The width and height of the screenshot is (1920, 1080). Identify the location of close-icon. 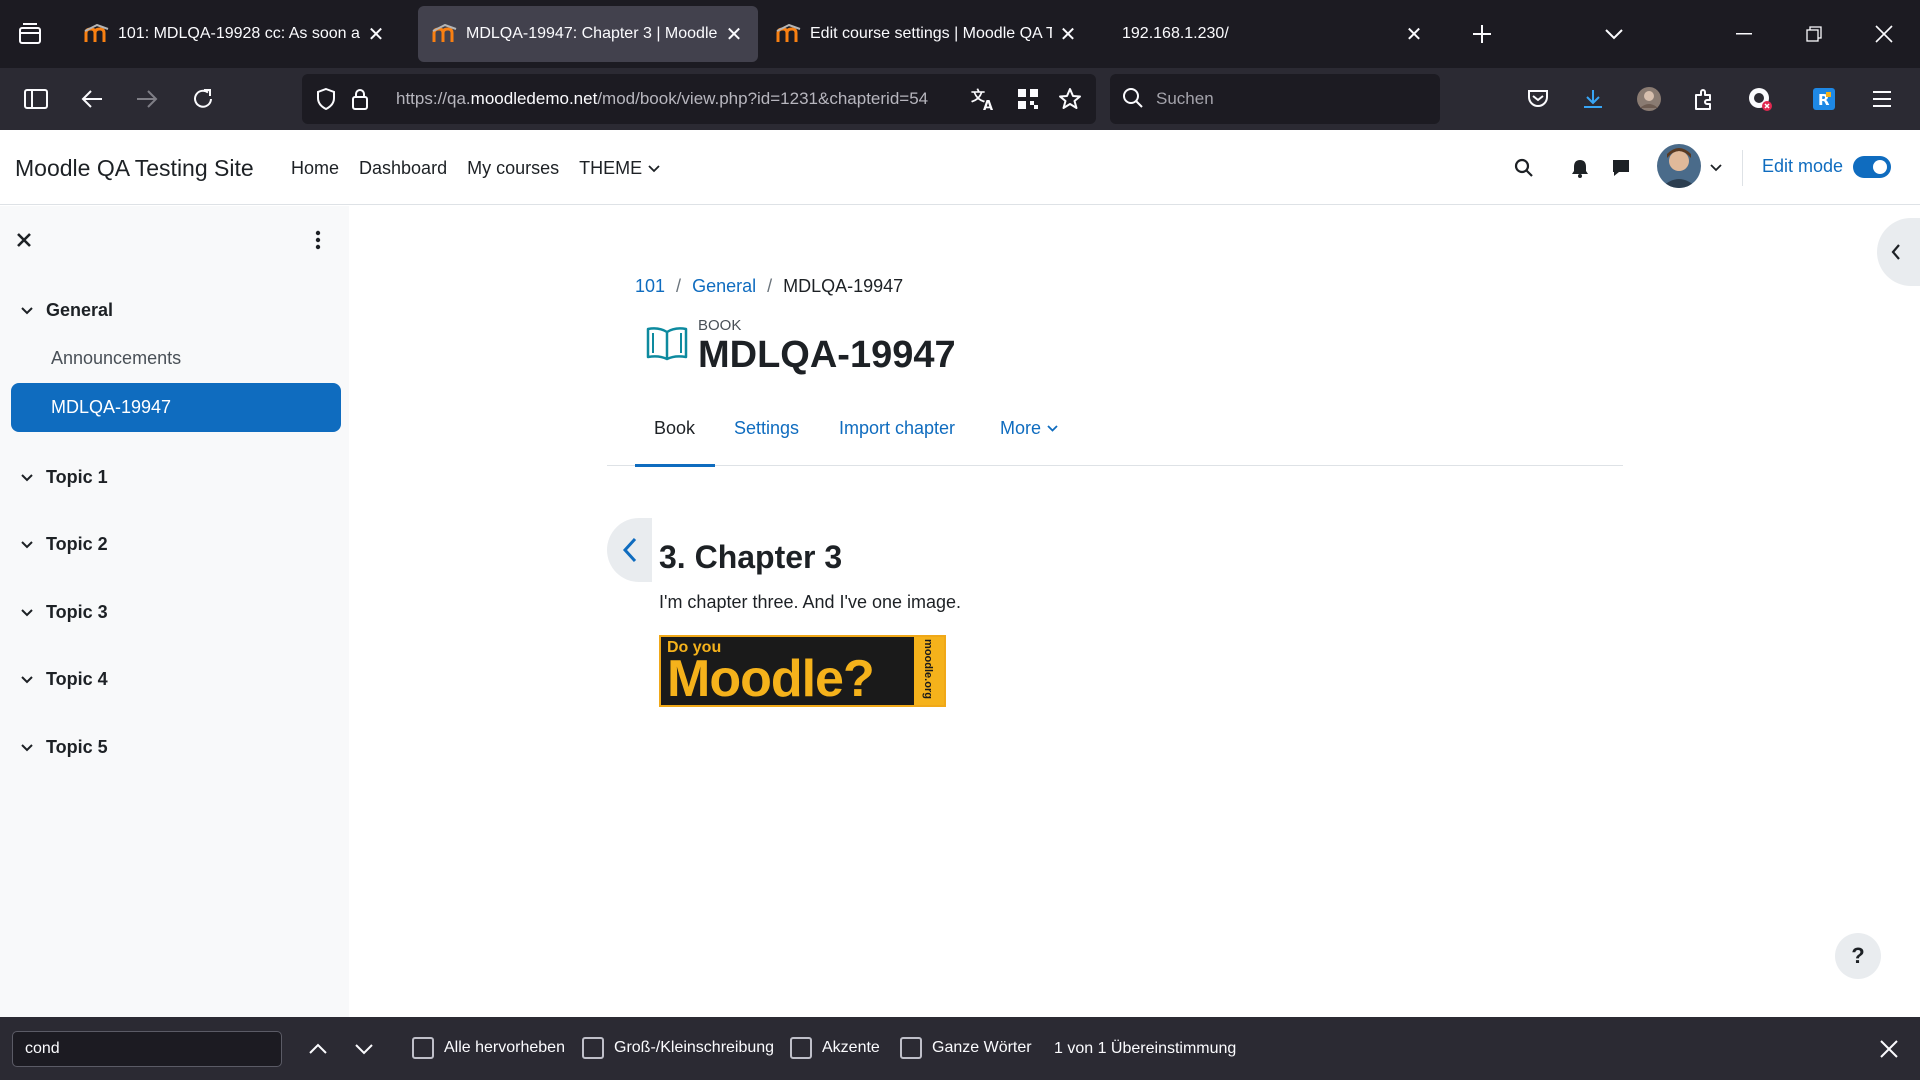
(24, 240).